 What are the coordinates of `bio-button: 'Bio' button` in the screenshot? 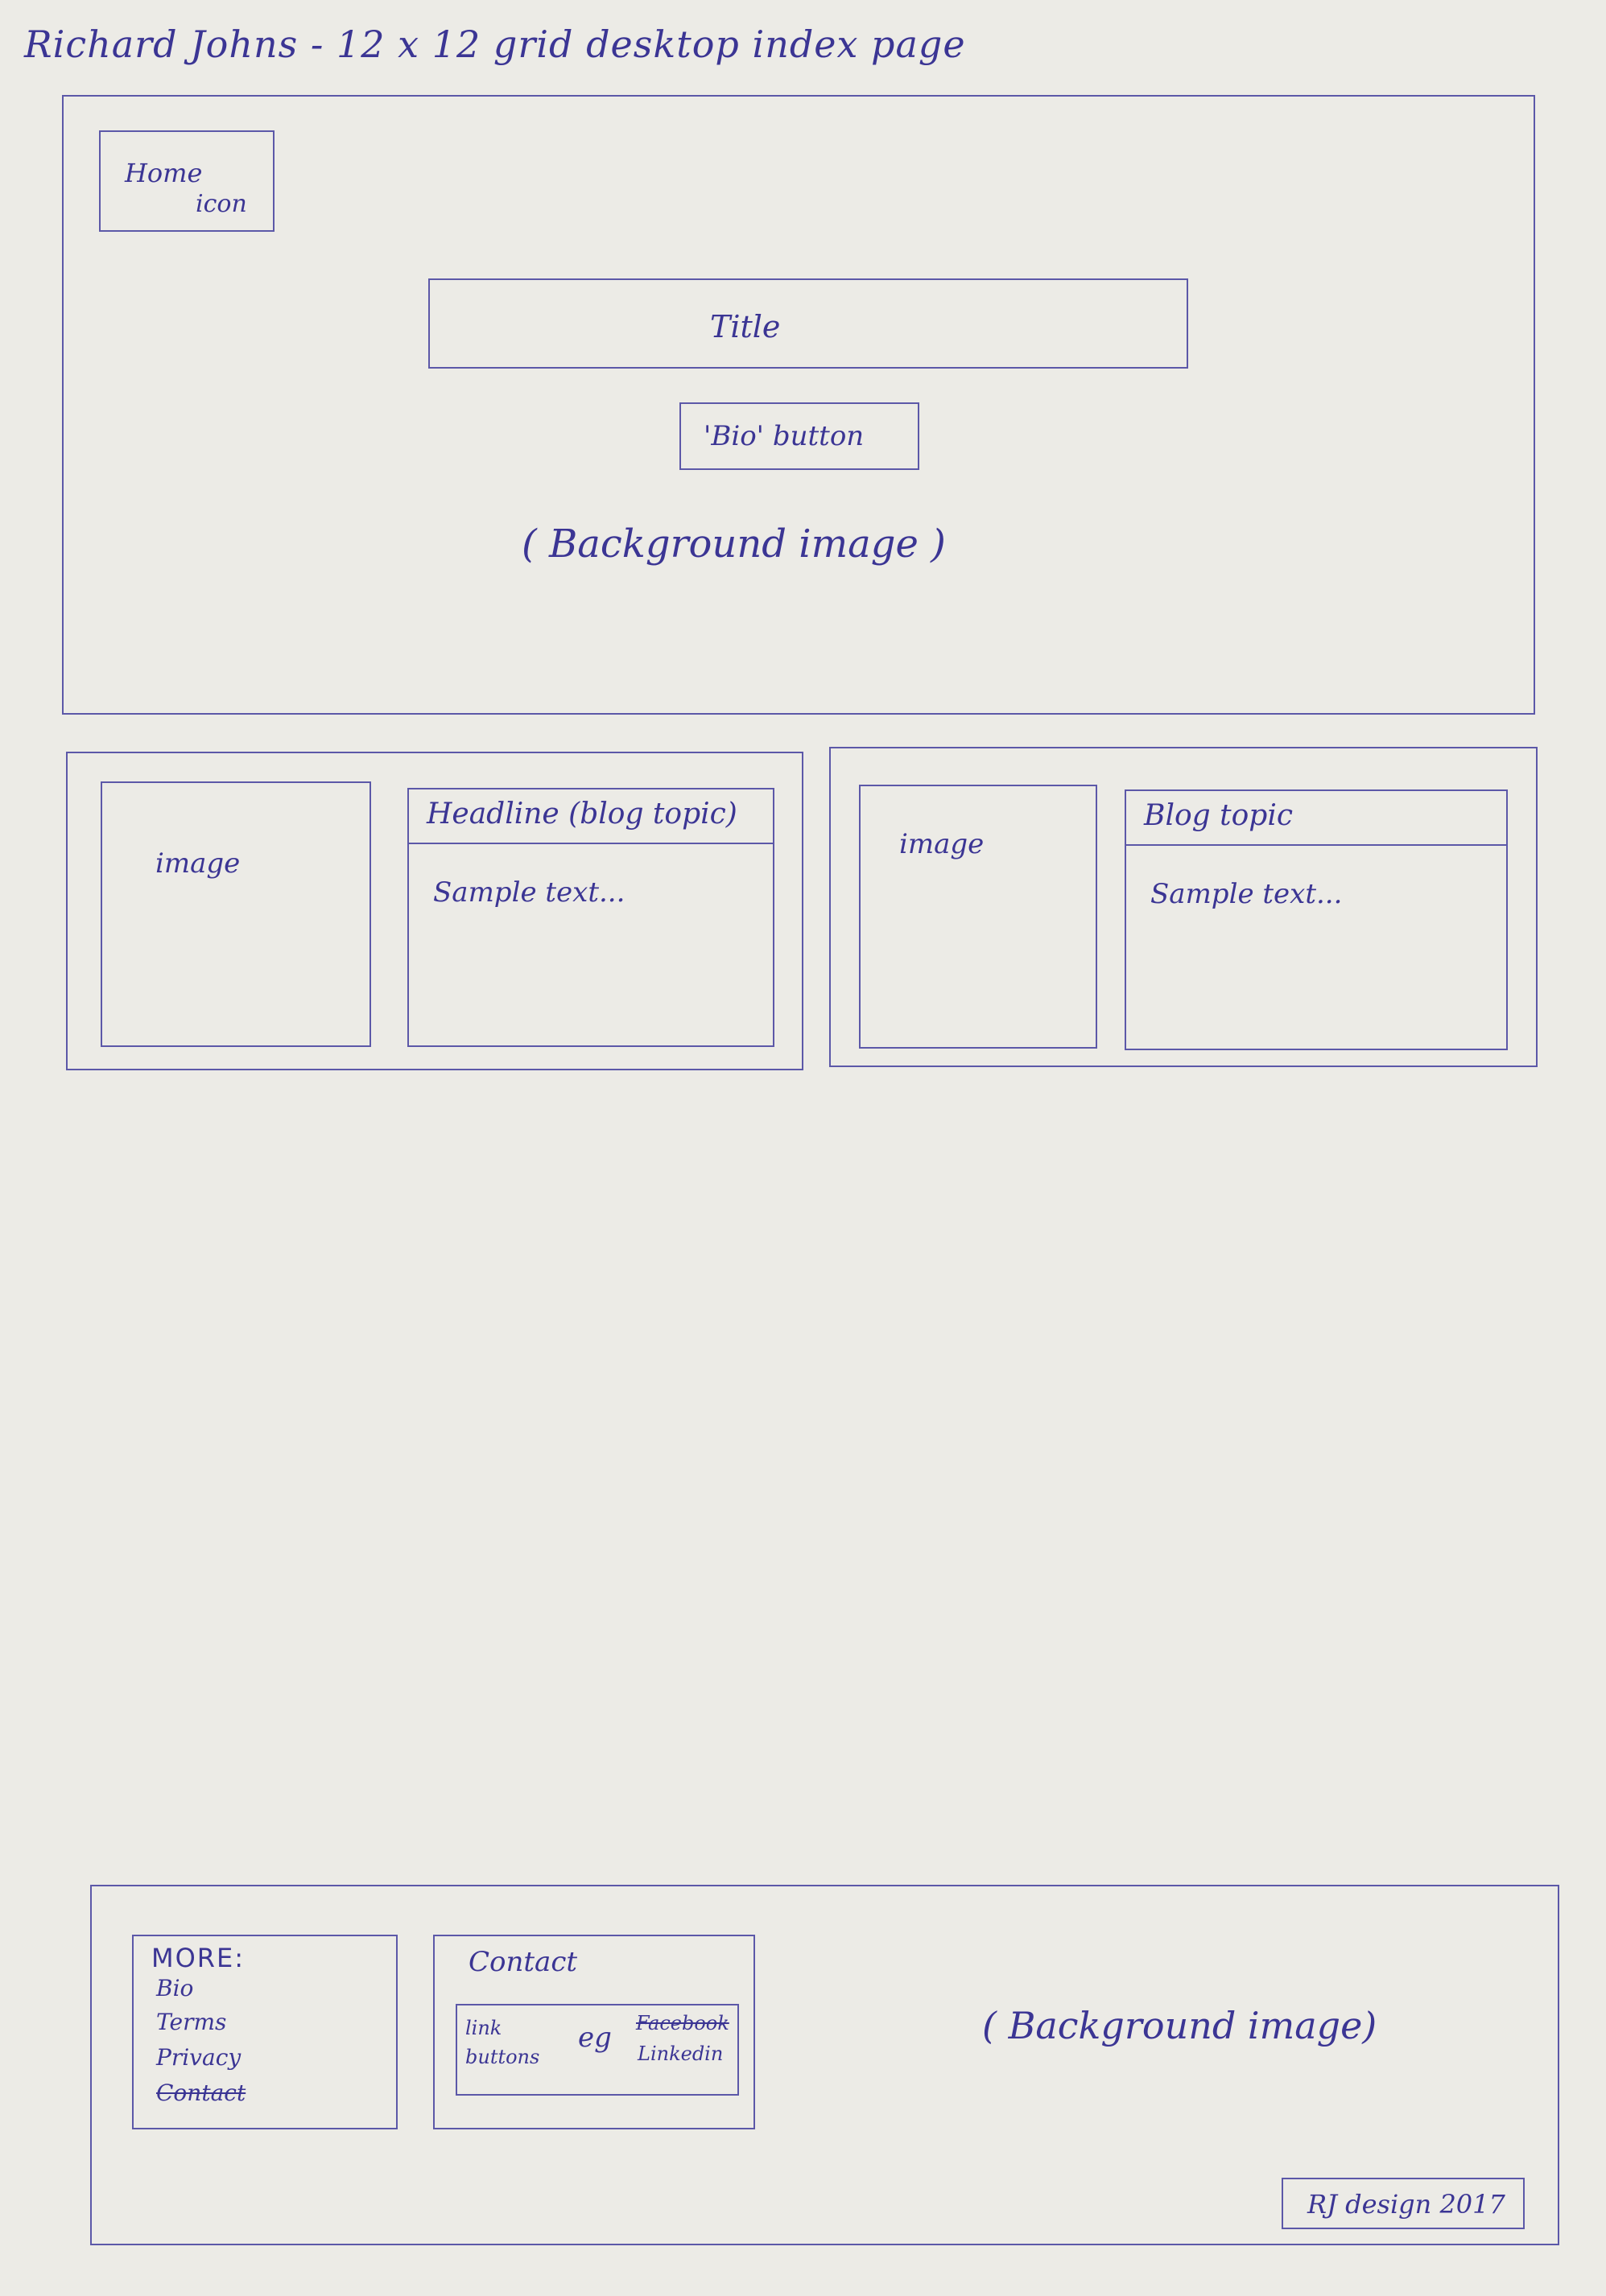 It's located at (799, 436).